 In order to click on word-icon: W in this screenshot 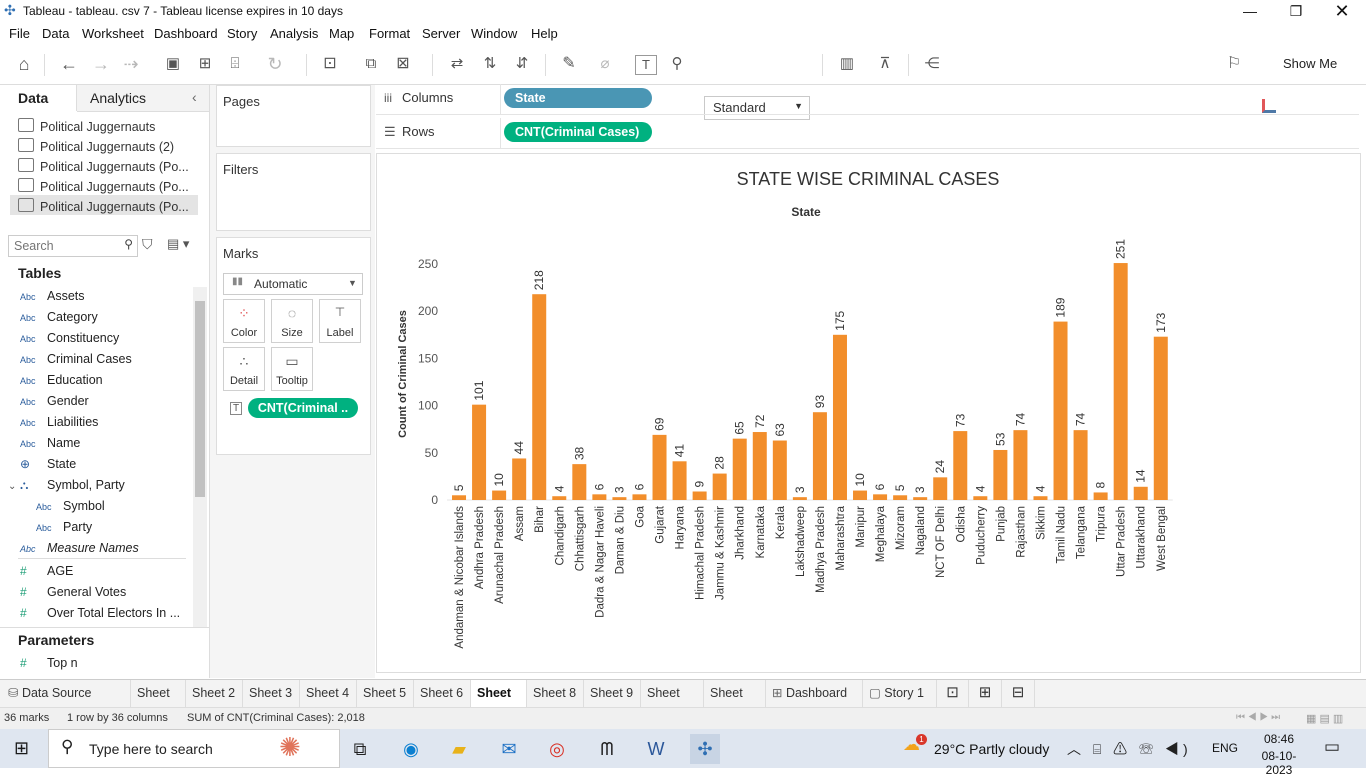, I will do `click(656, 749)`.